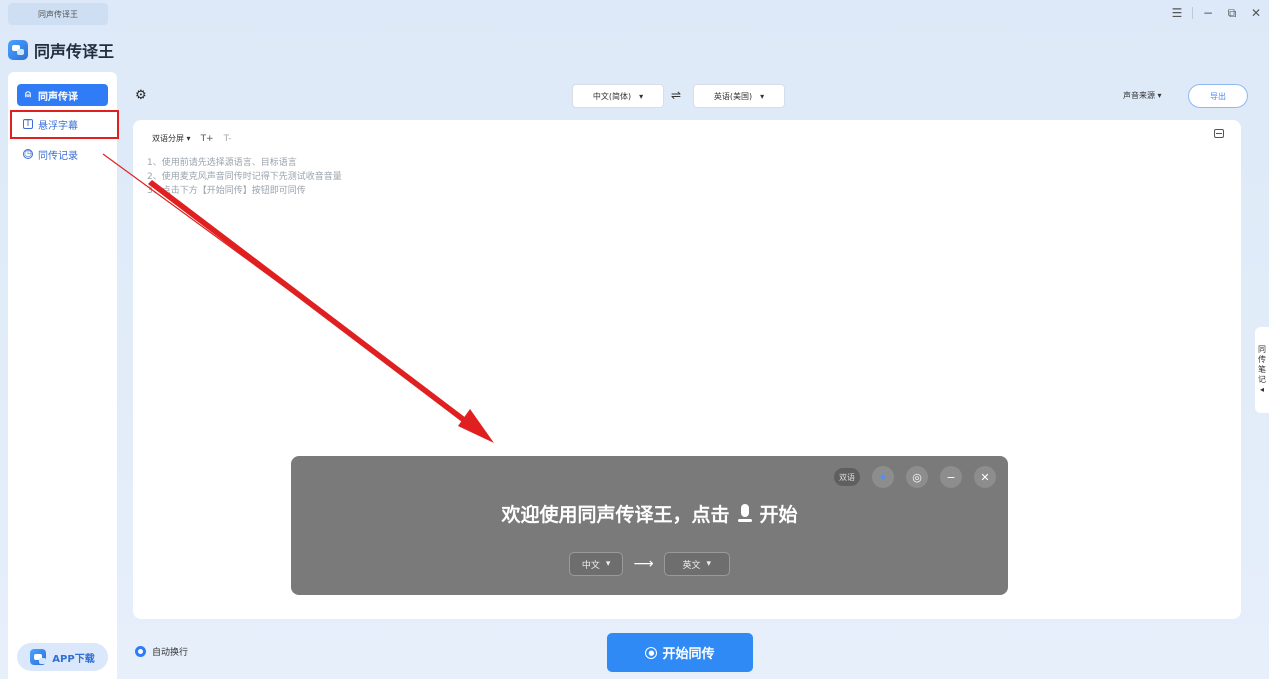 Image resolution: width=1269 pixels, height=679 pixels. Describe the element at coordinates (222, 163) in the screenshot. I see `instruction-line: 1、使用前请先选择源语言、目标语言` at that location.